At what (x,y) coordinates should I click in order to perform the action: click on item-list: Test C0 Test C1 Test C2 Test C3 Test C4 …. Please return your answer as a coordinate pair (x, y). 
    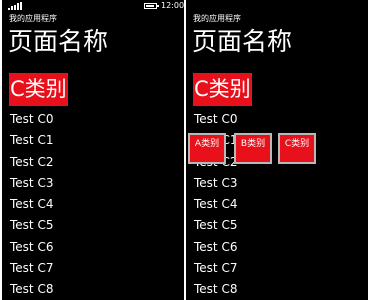
    Looking at the image, I should click on (31, 204).